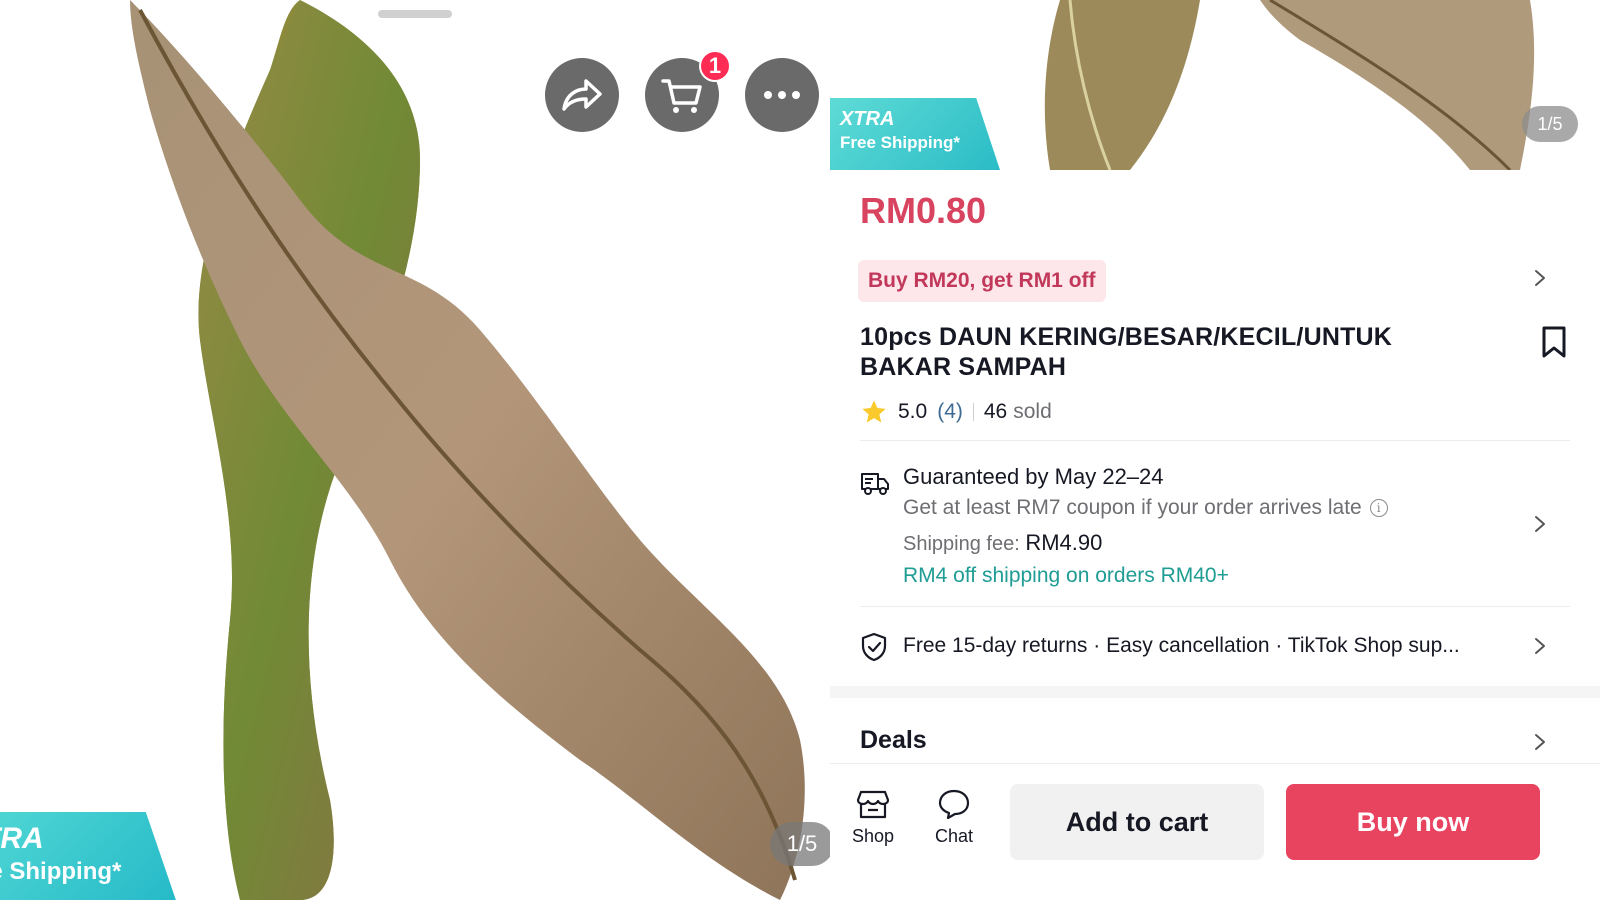 The height and width of the screenshot is (900, 1600). Describe the element at coordinates (995, 411) in the screenshot. I see `sold-count: 46` at that location.